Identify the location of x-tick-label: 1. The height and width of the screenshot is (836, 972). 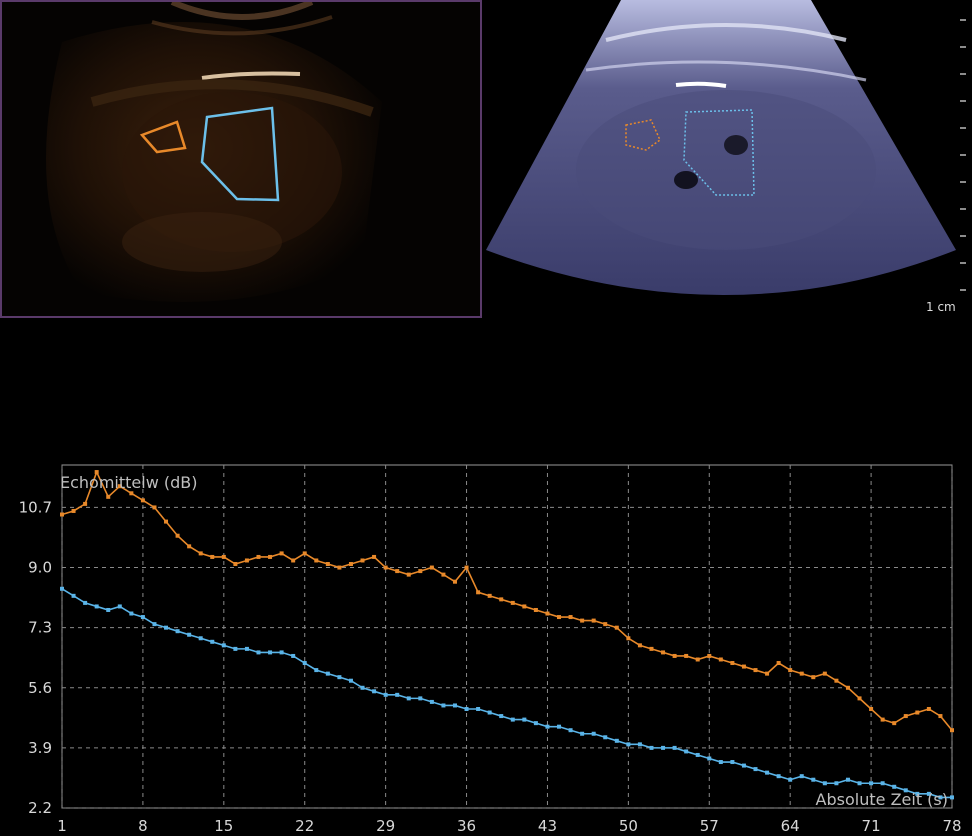
(62, 826).